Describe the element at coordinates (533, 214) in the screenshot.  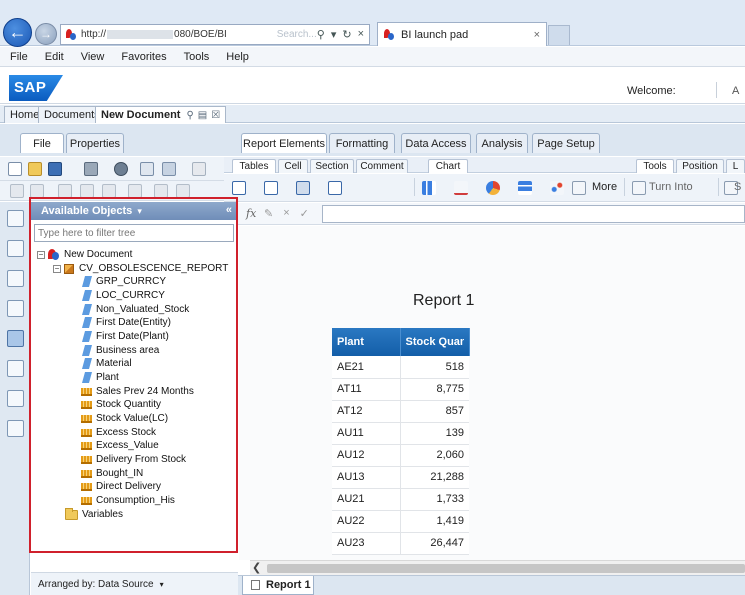
I see `formula-input` at that location.